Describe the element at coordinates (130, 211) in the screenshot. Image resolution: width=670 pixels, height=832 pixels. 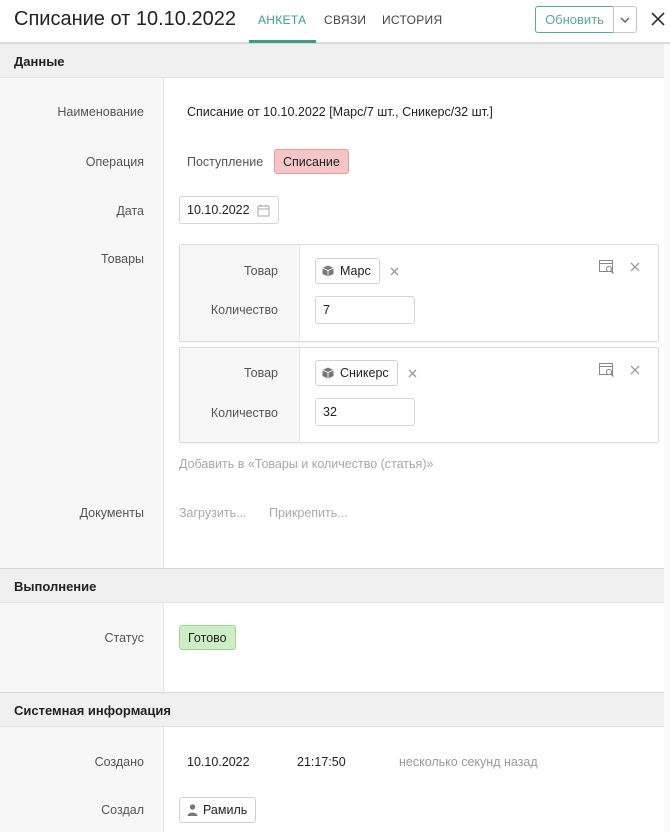
I see `date-label: Дата` at that location.